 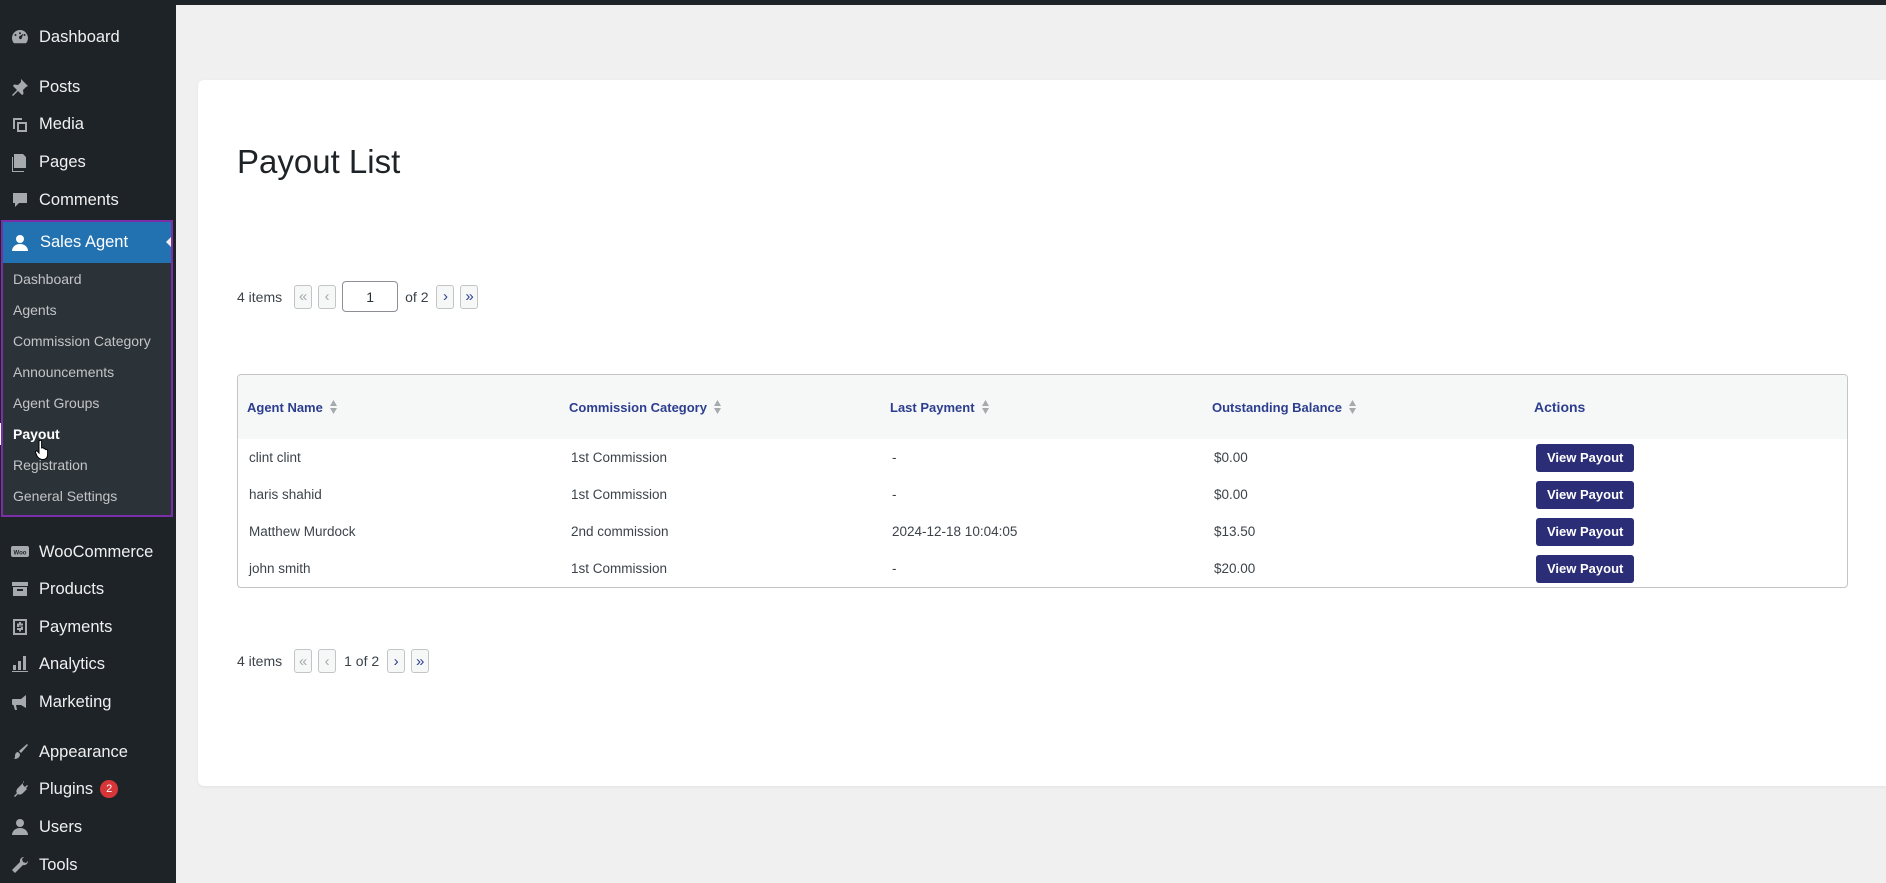 What do you see at coordinates (42, 450) in the screenshot?
I see `hand-cursor-icon` at bounding box center [42, 450].